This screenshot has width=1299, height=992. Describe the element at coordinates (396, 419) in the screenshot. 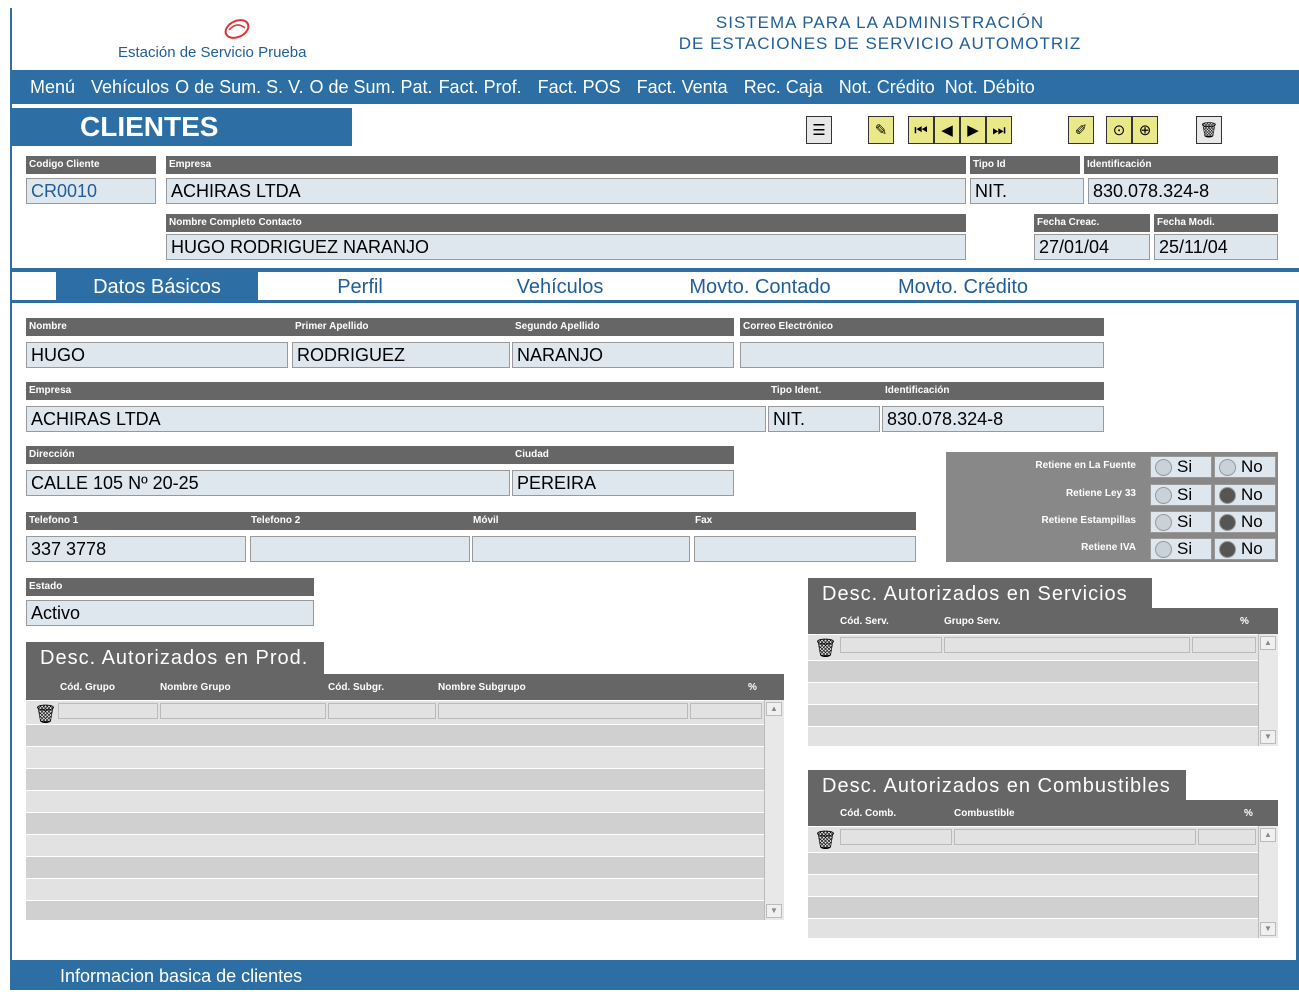

I see `empresa2-field: ACHIRAS LTDA` at that location.